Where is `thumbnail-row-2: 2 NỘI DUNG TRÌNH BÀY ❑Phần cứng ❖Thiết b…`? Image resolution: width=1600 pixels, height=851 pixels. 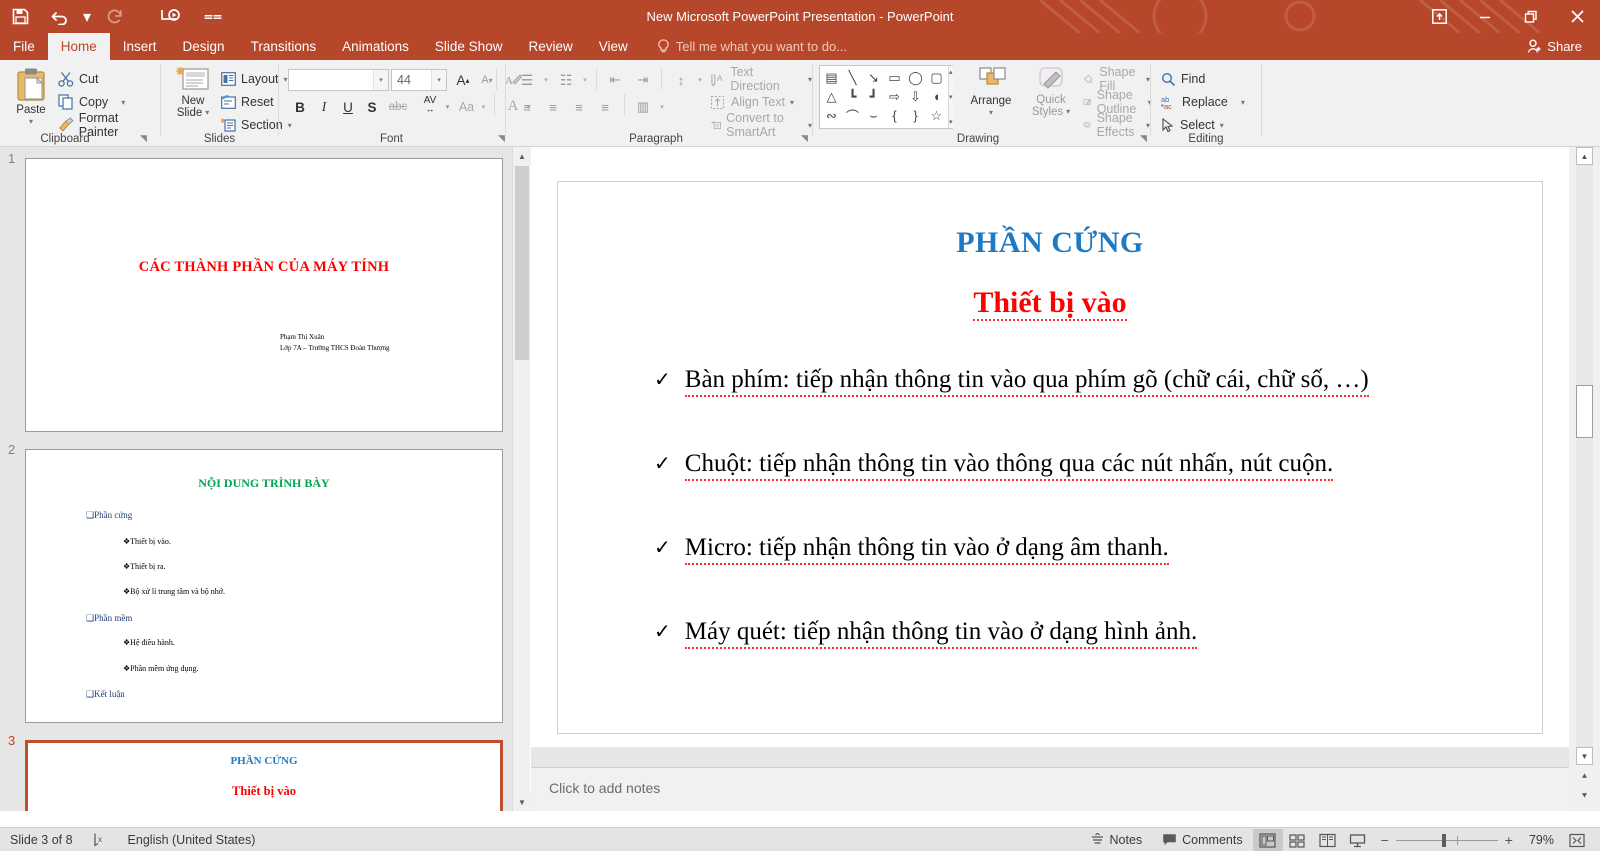 thumbnail-row-2: 2 NỘI DUNG TRÌNH BÀY ❑Phần cứng ❖Thiết b… is located at coordinates (256, 585).